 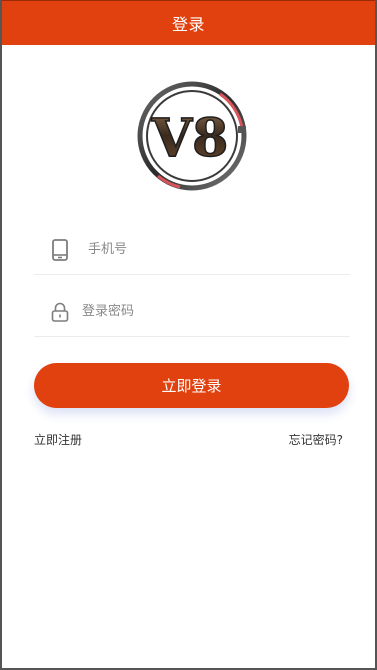 I want to click on phone-icon, so click(x=60, y=250).